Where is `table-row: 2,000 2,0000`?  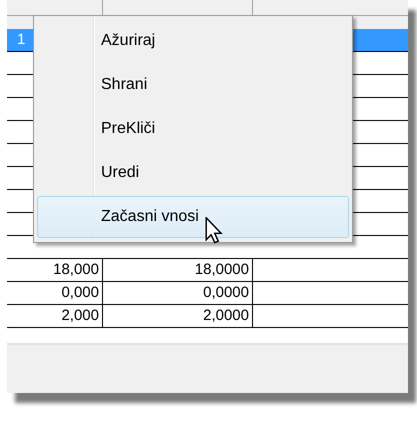
table-row: 2,000 2,0000 is located at coordinates (207, 316).